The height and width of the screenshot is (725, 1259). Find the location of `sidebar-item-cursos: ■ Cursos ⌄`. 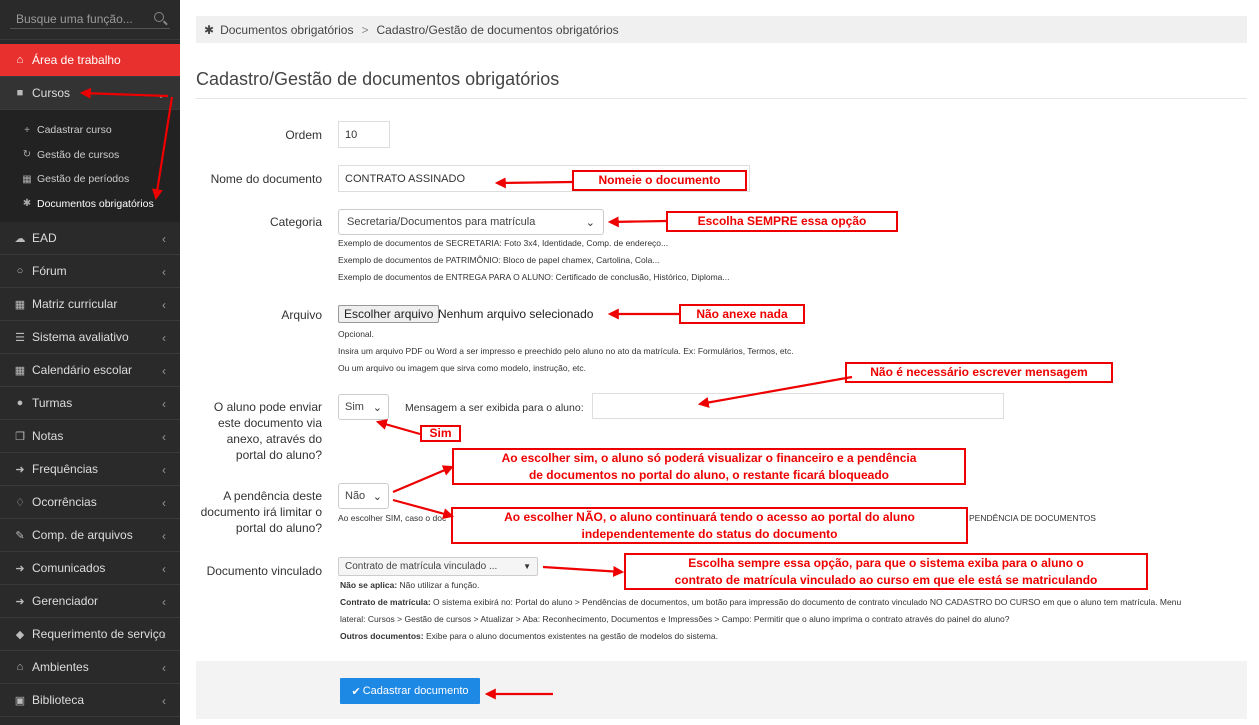

sidebar-item-cursos: ■ Cursos ⌄ is located at coordinates (90, 93).